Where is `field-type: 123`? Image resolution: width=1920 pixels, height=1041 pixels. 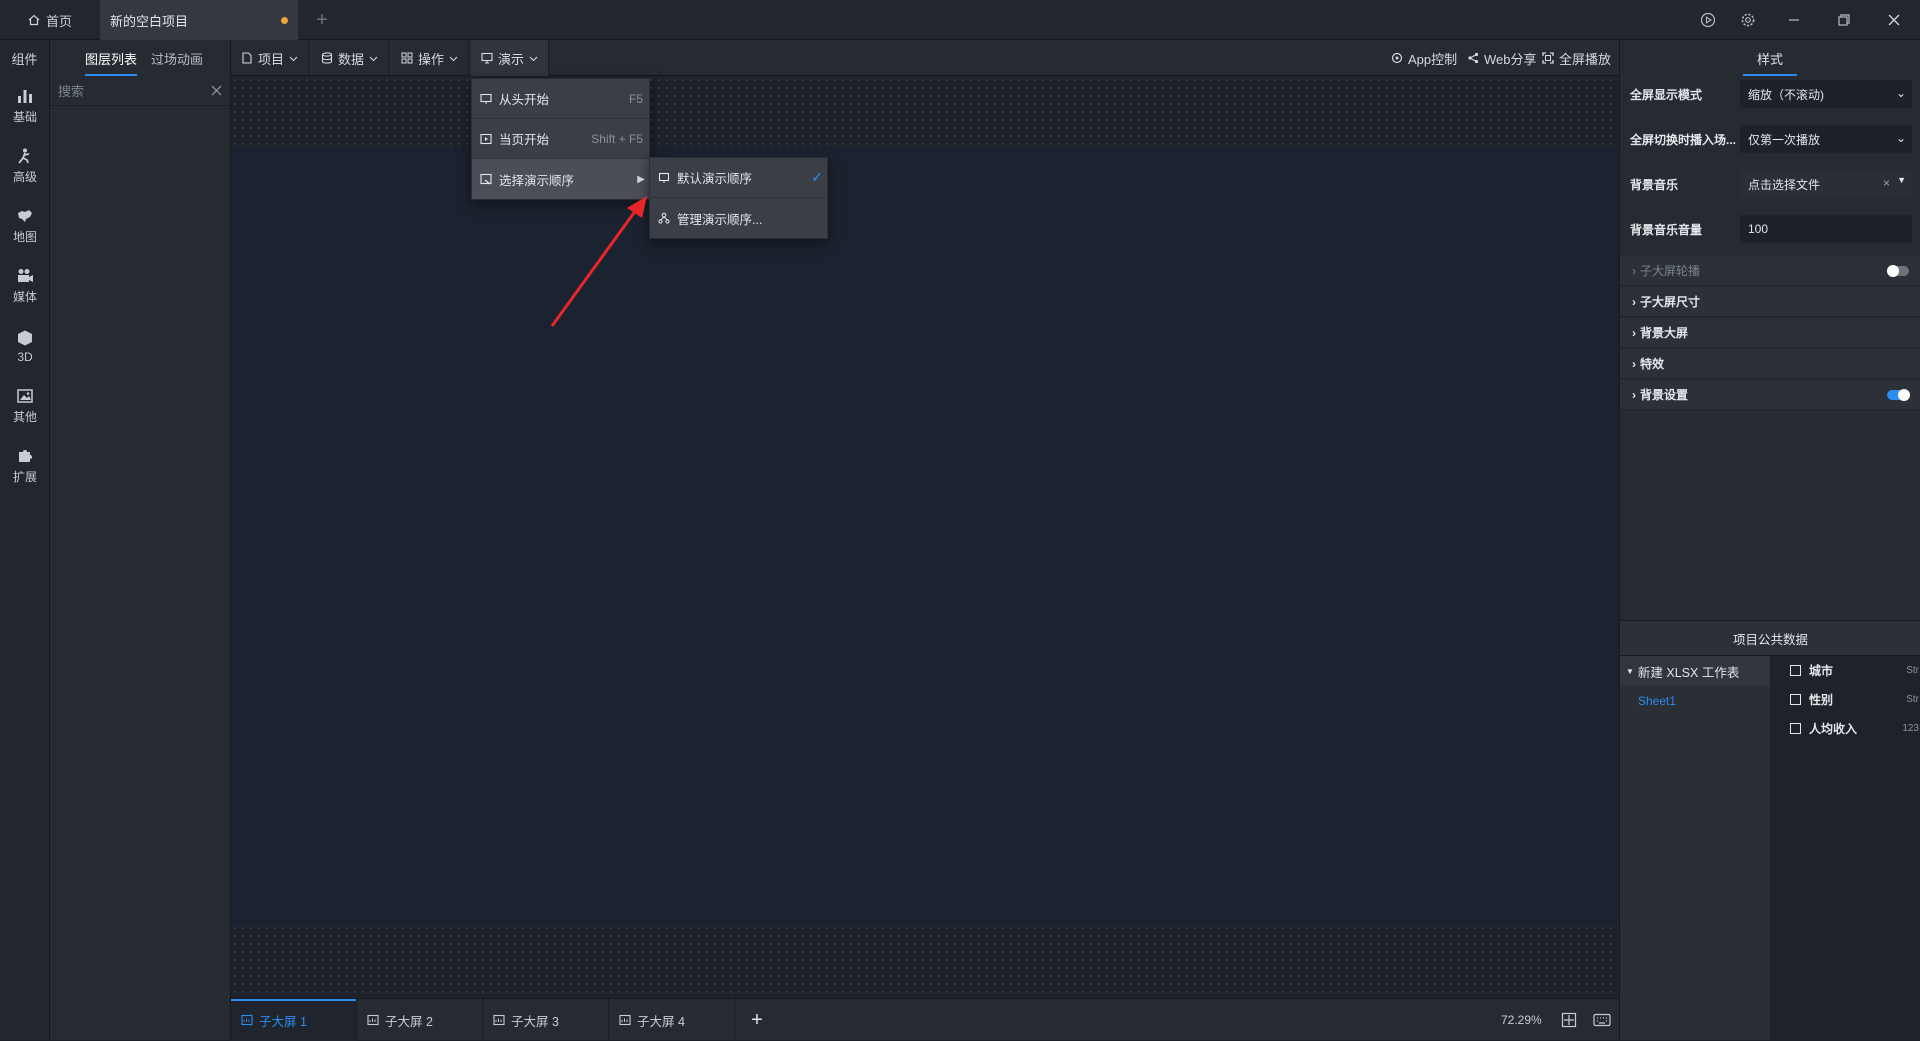 field-type: 123 is located at coordinates (1910, 728).